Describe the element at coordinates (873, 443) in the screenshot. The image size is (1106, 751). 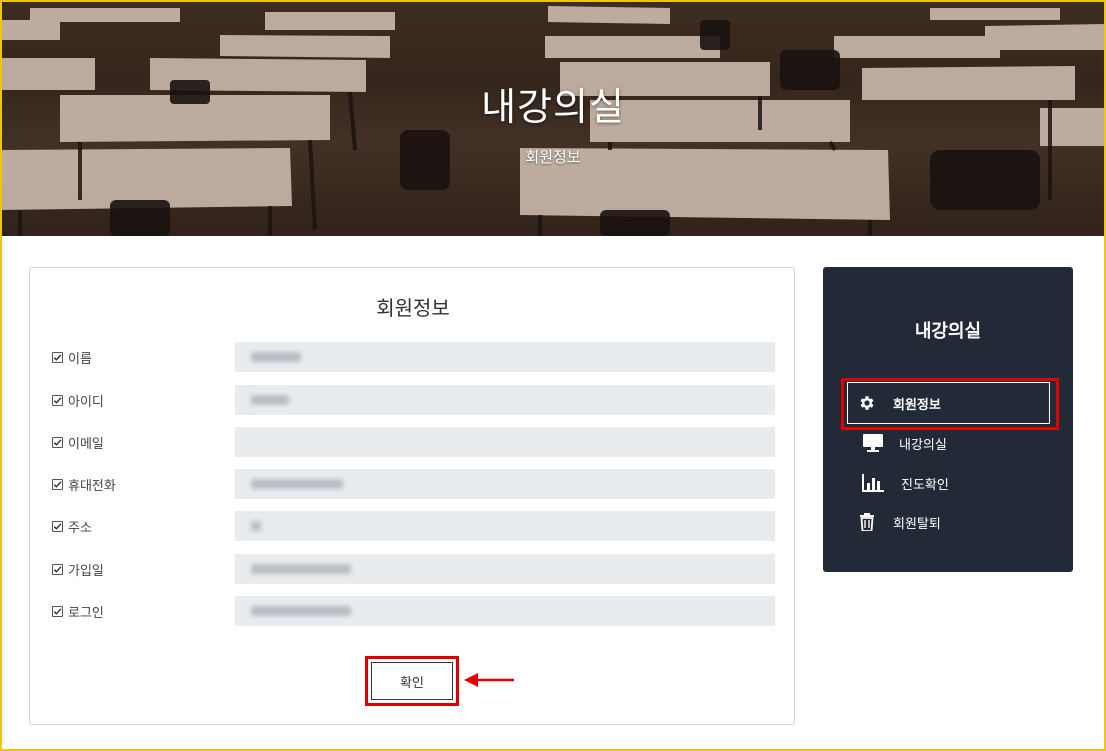
I see `monitor-icon` at that location.